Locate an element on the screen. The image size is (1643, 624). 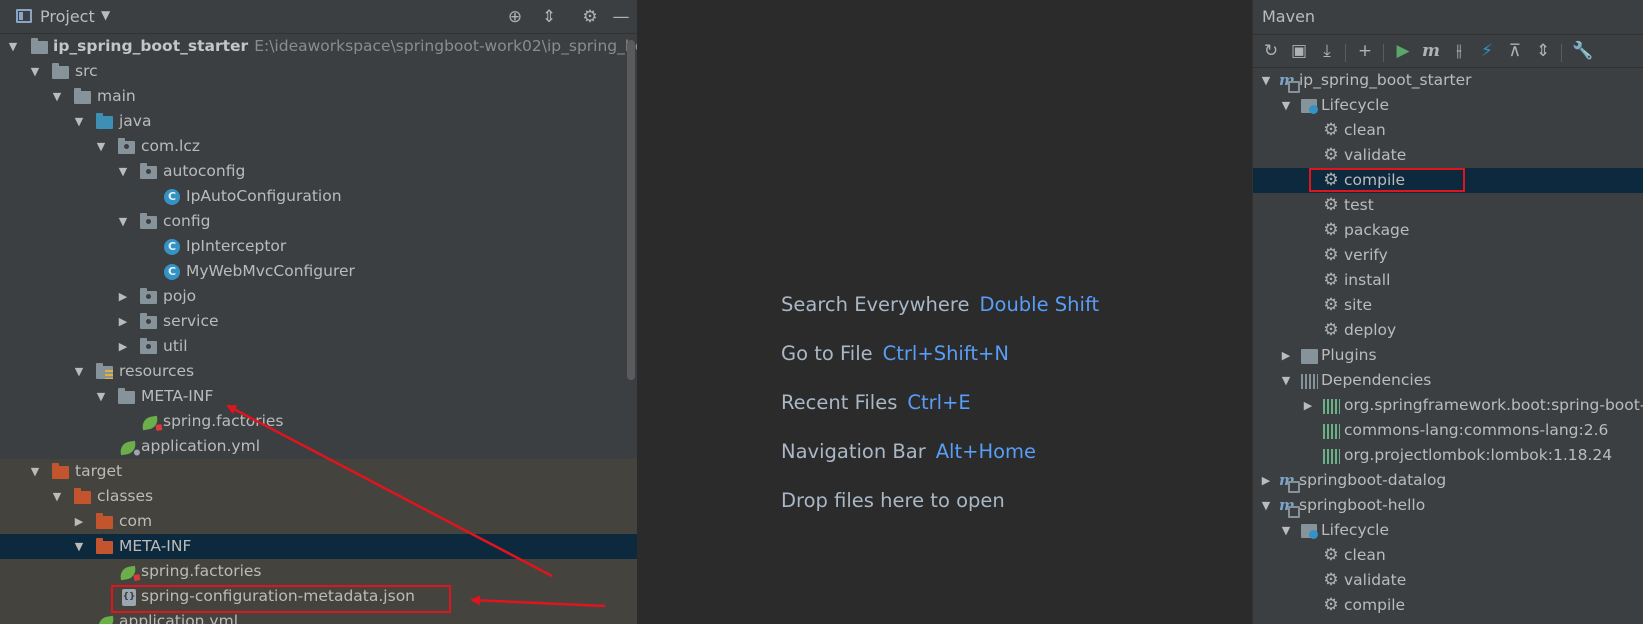
tree-node: application.yml is located at coordinates (318, 446).